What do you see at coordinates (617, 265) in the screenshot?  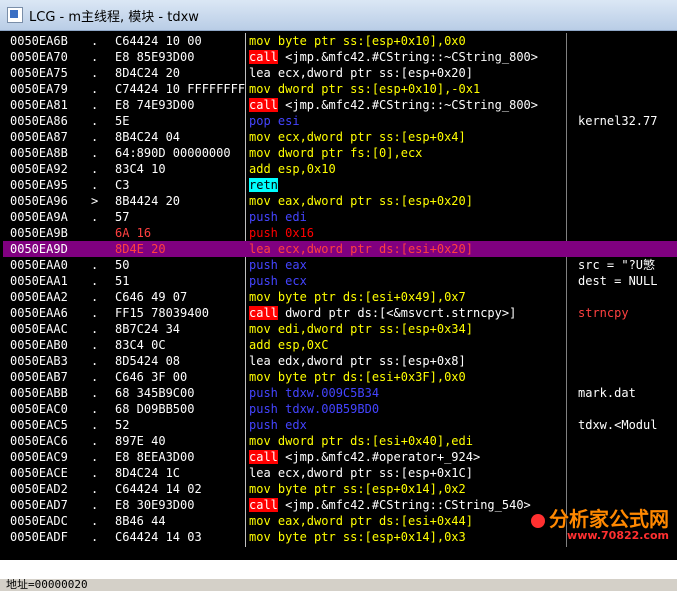 I see `comment-cell: src = "?U慜` at bounding box center [617, 265].